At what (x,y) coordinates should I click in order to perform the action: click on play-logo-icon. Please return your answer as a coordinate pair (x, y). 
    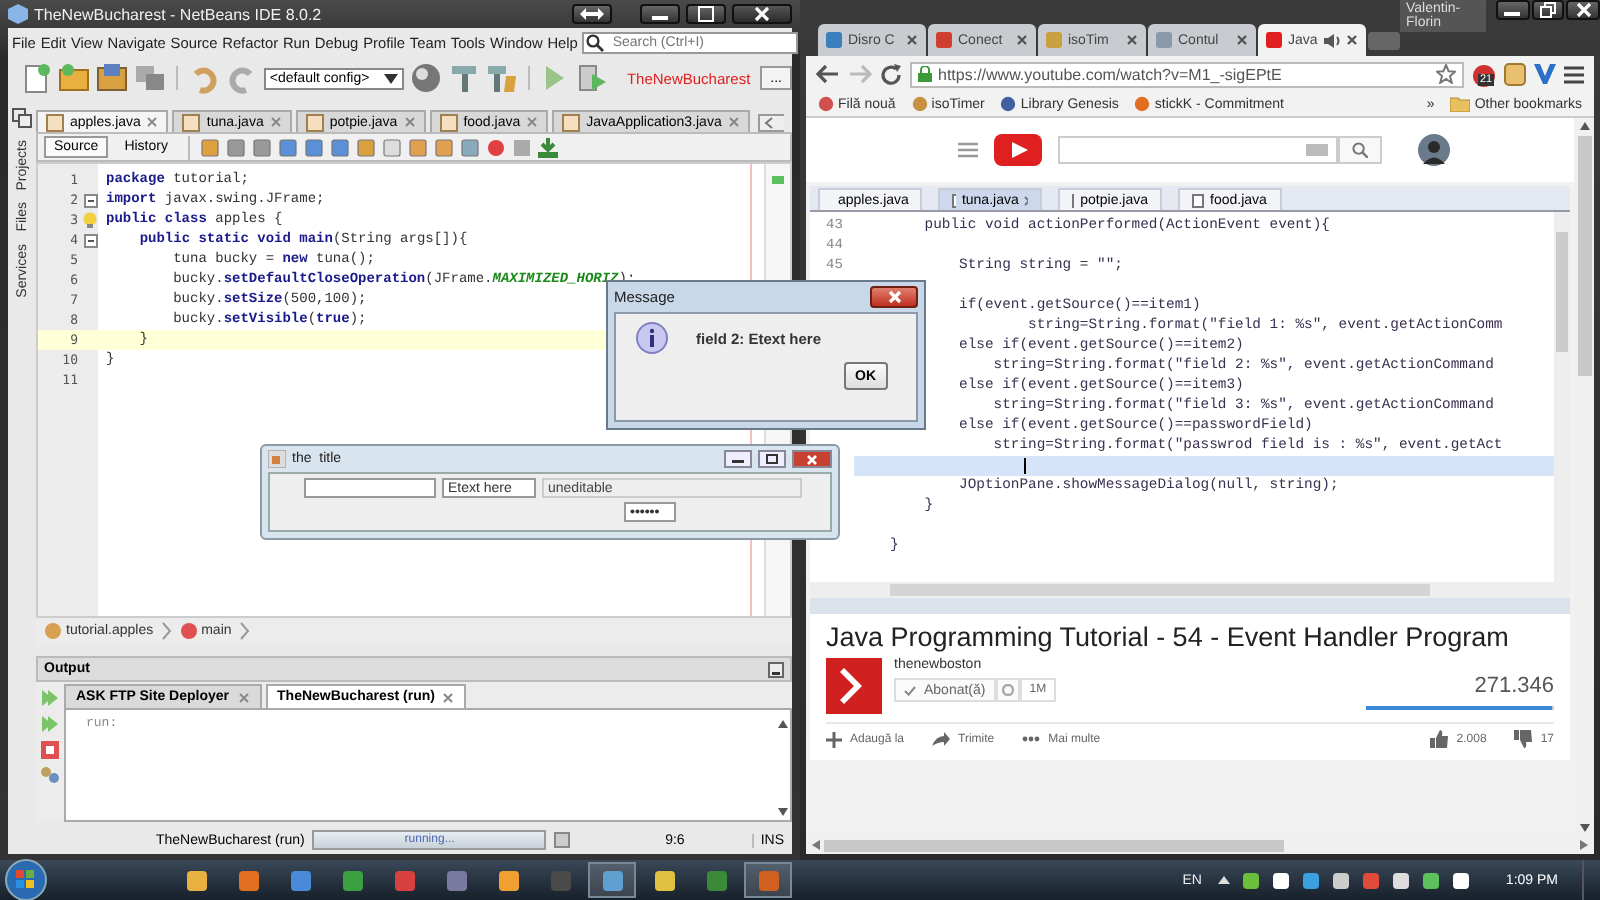
    Looking at the image, I should click on (1018, 150).